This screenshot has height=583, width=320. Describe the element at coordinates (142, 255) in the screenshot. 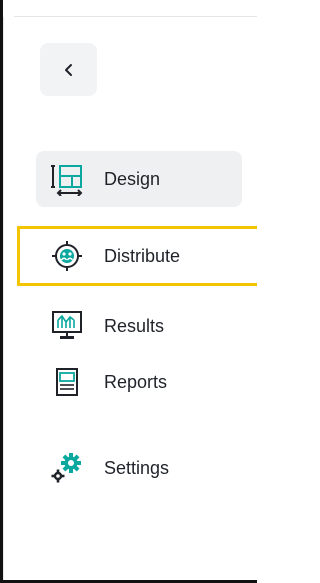

I see `sidebar-item-label: Distribute` at that location.